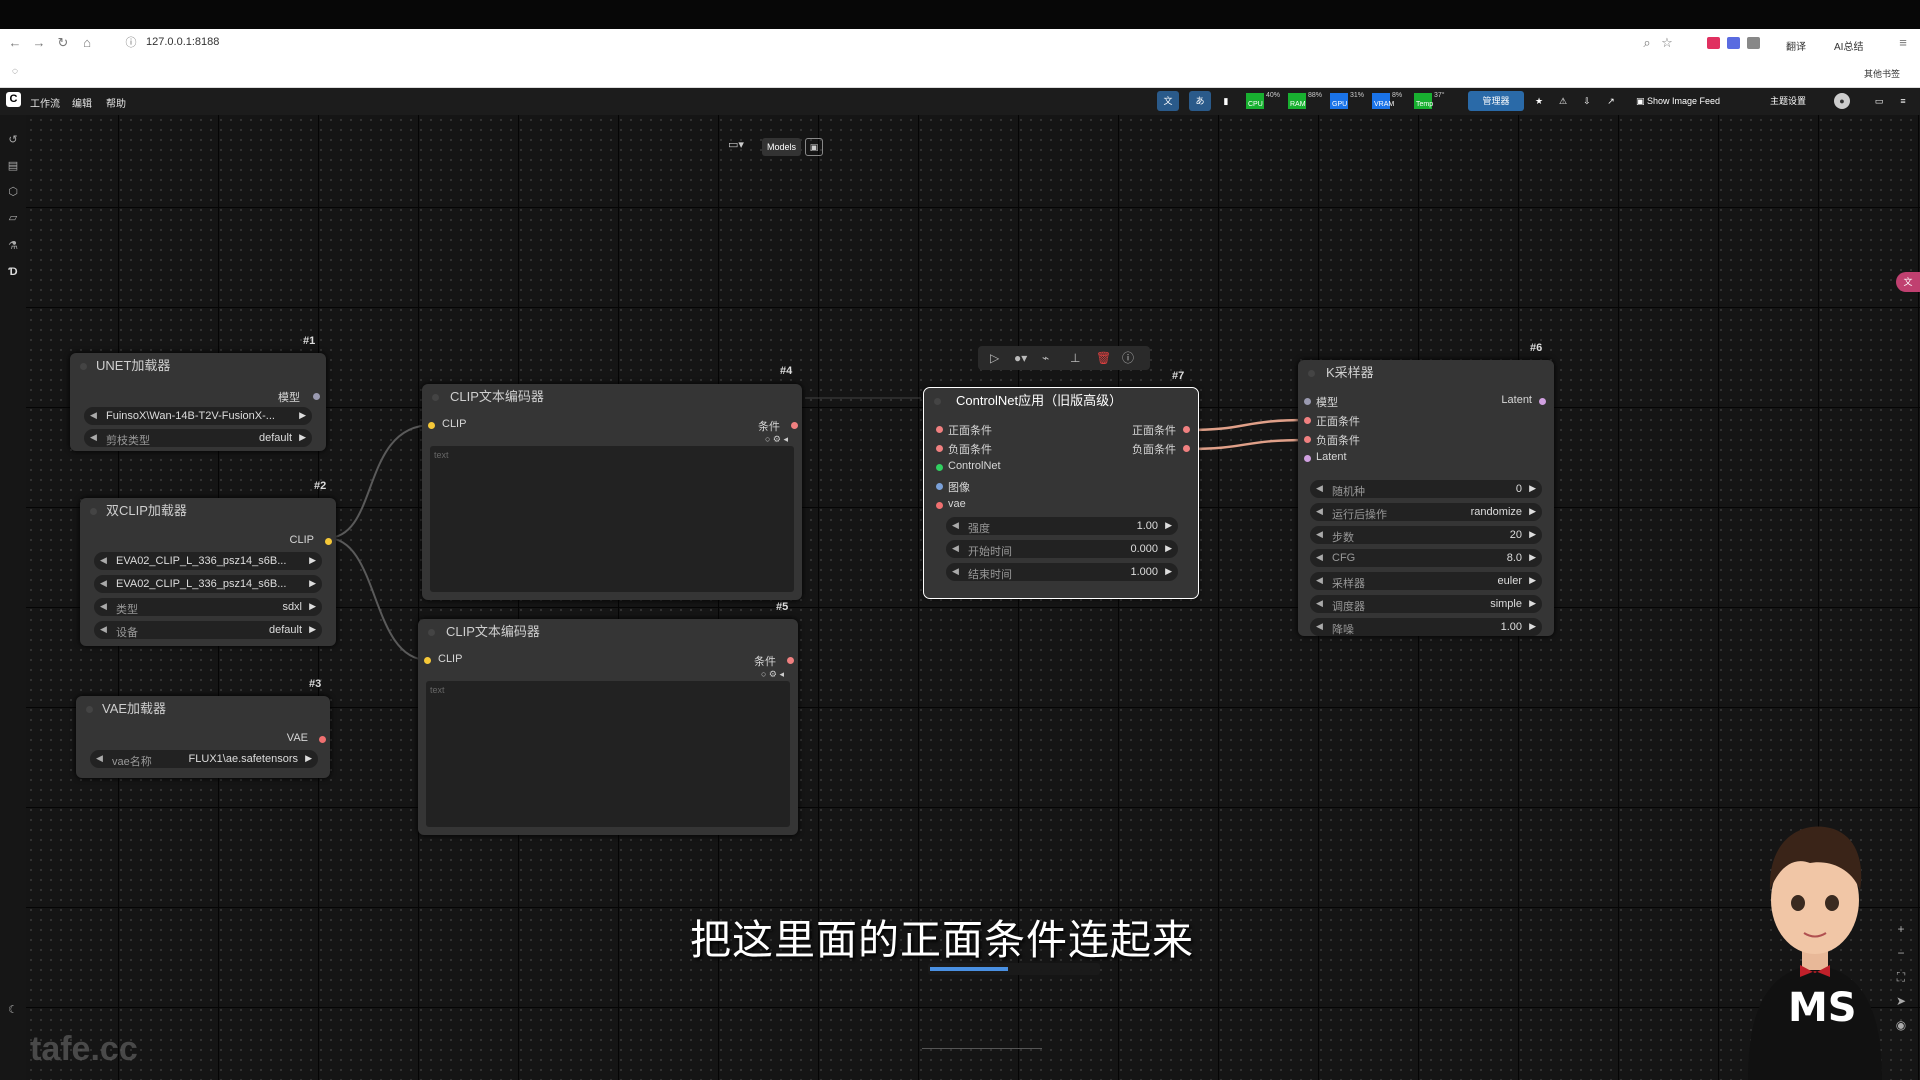  What do you see at coordinates (275, 438) in the screenshot?
I see `widget-value: default` at bounding box center [275, 438].